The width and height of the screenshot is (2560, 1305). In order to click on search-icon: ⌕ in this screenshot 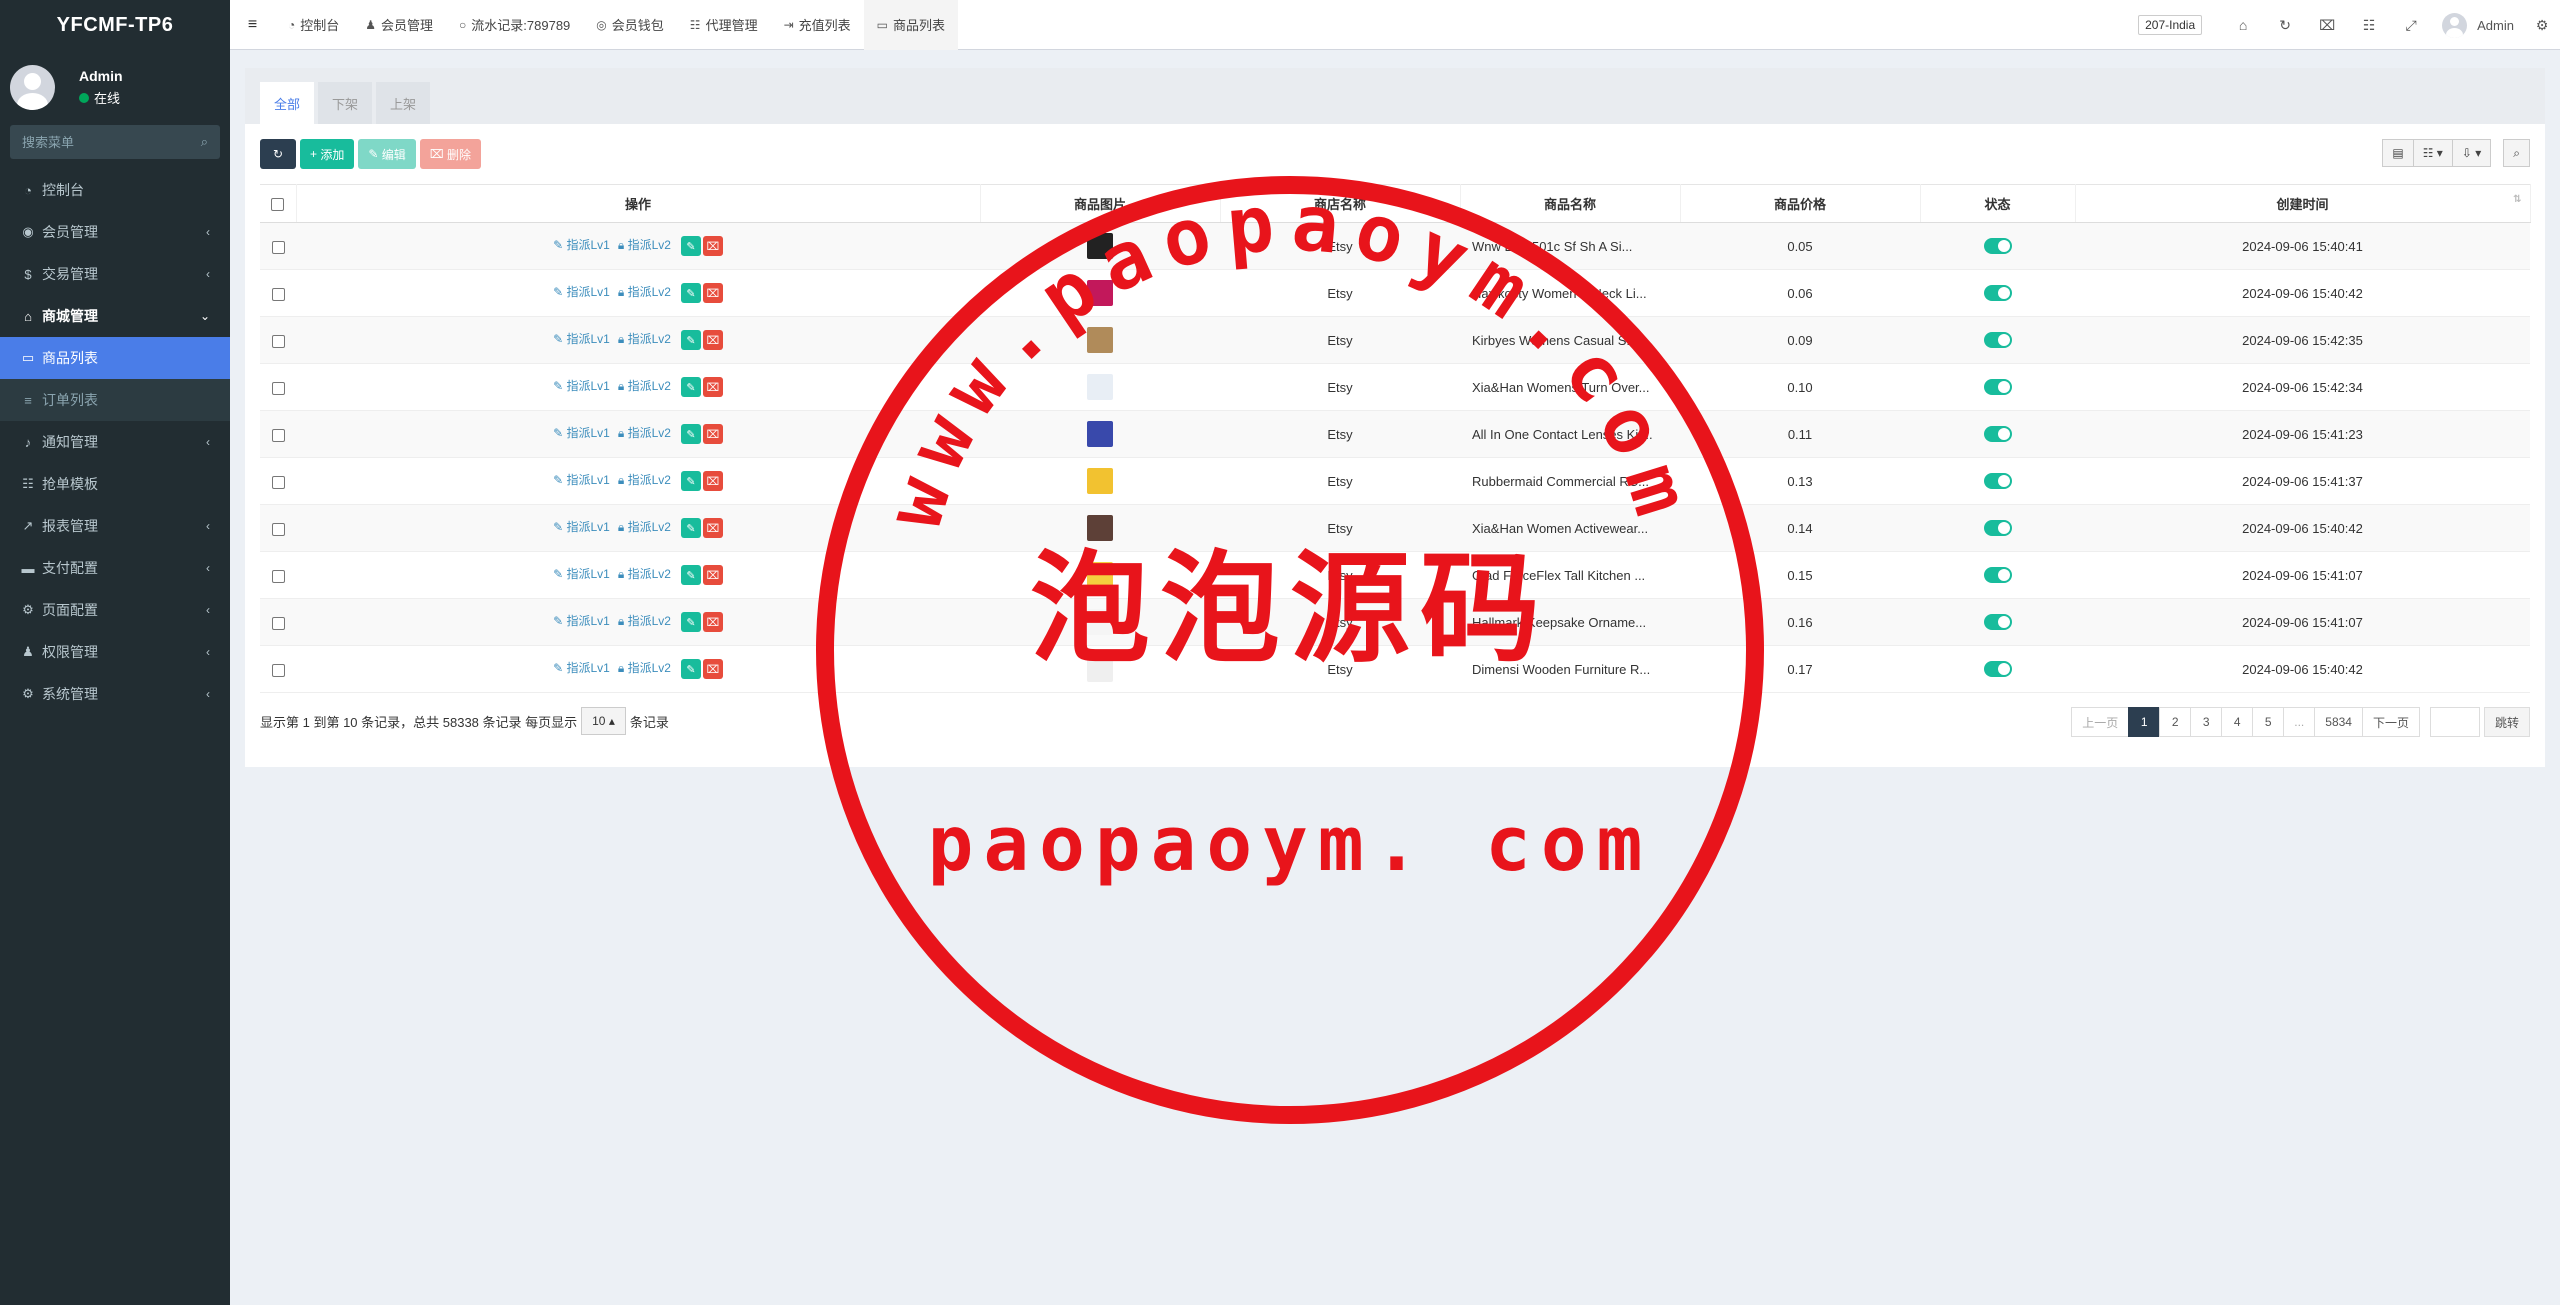, I will do `click(204, 142)`.